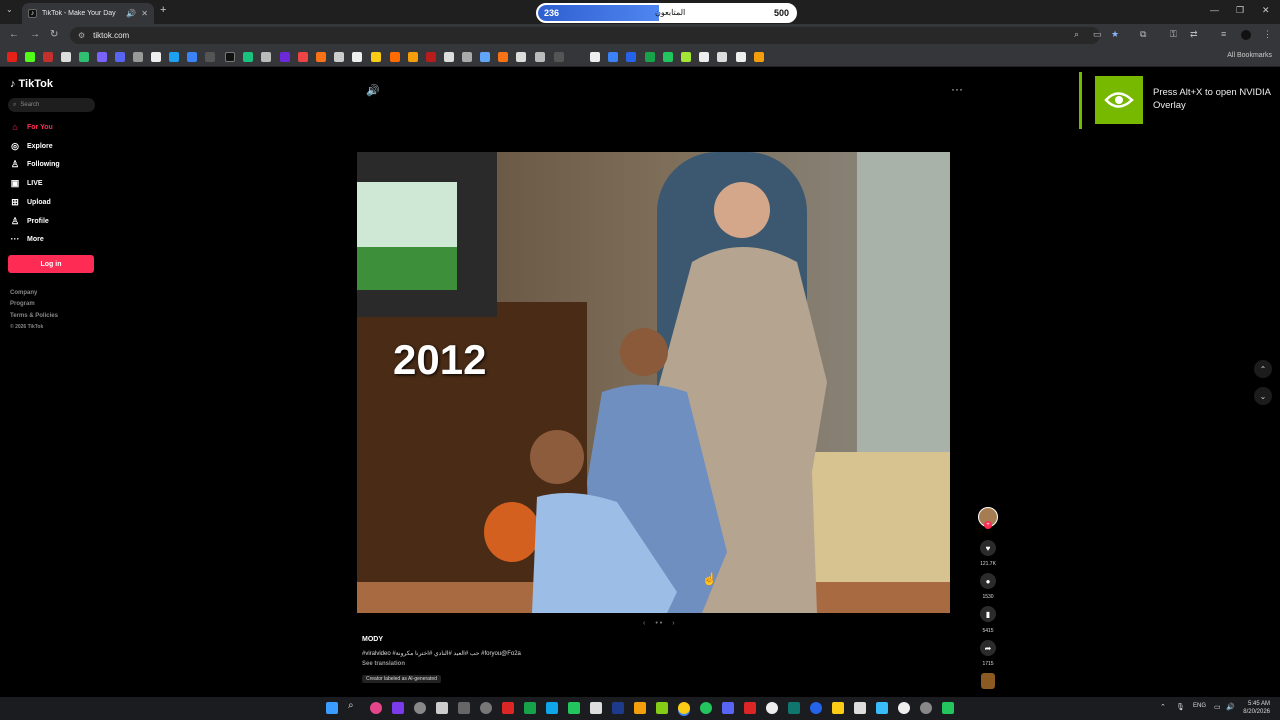  I want to click on tab-search-icon: ⌄, so click(9, 9).